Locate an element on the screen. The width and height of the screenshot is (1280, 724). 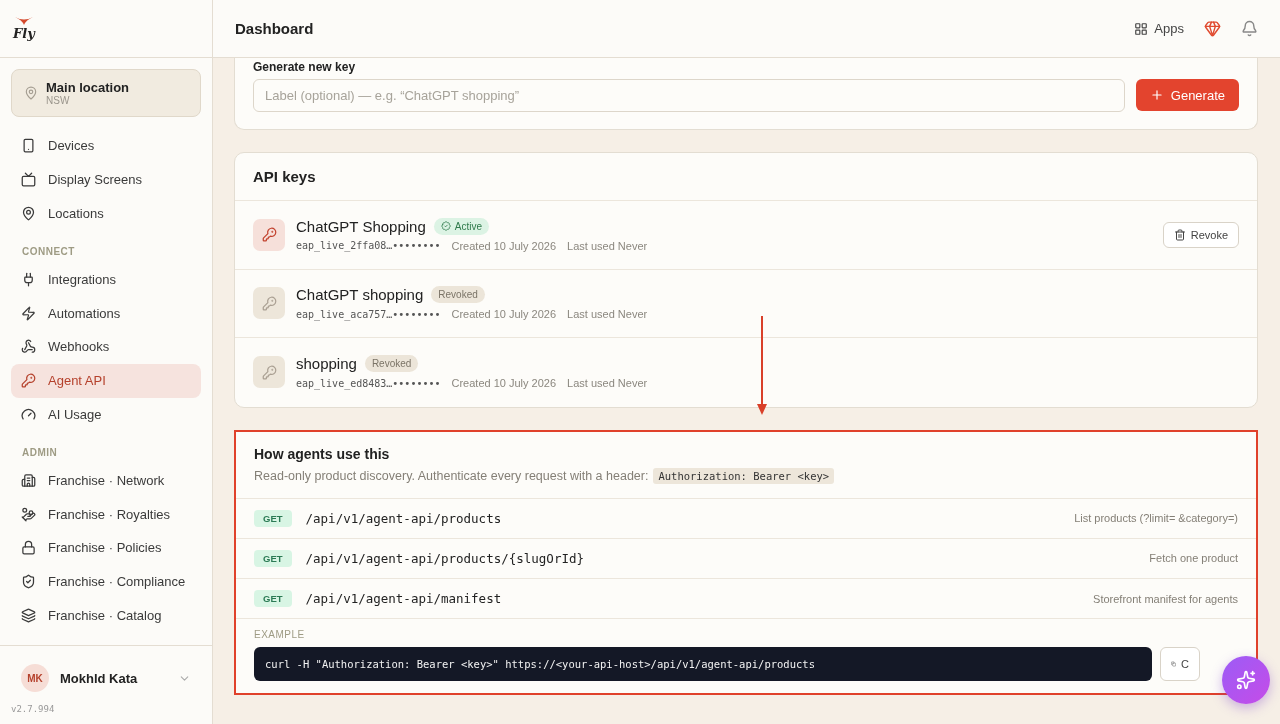
nav-item-label: Display Screens is located at coordinates (95, 180).